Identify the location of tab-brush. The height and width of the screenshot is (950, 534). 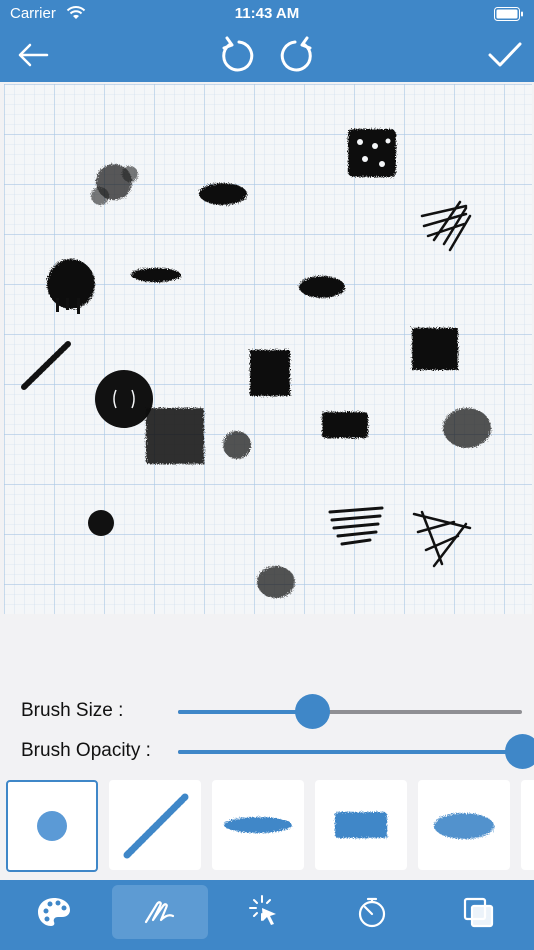
(160, 912).